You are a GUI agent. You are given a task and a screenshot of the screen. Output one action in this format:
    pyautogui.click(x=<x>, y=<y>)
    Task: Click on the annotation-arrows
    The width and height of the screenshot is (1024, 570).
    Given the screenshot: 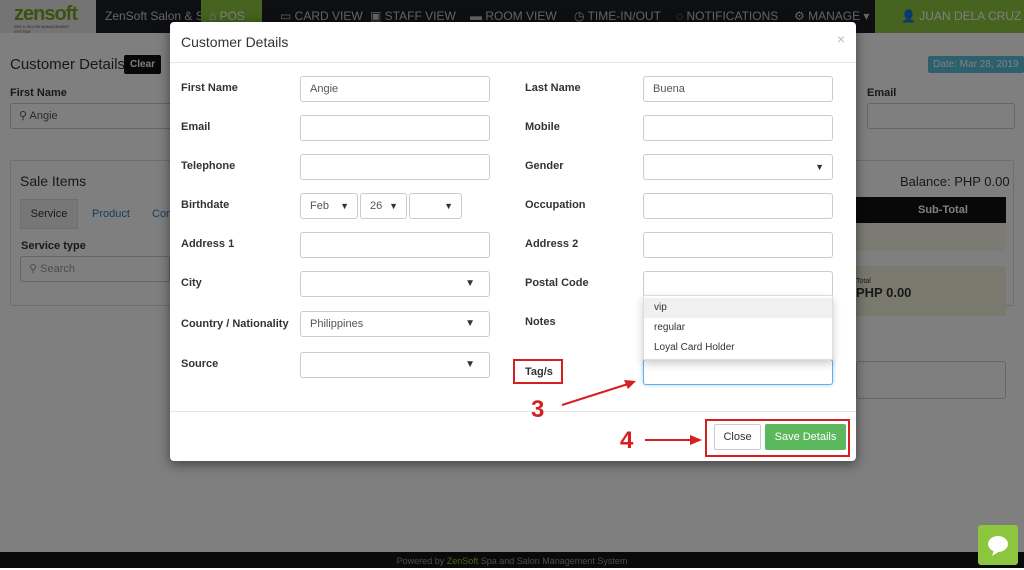 What is the action you would take?
    pyautogui.click(x=631, y=412)
    